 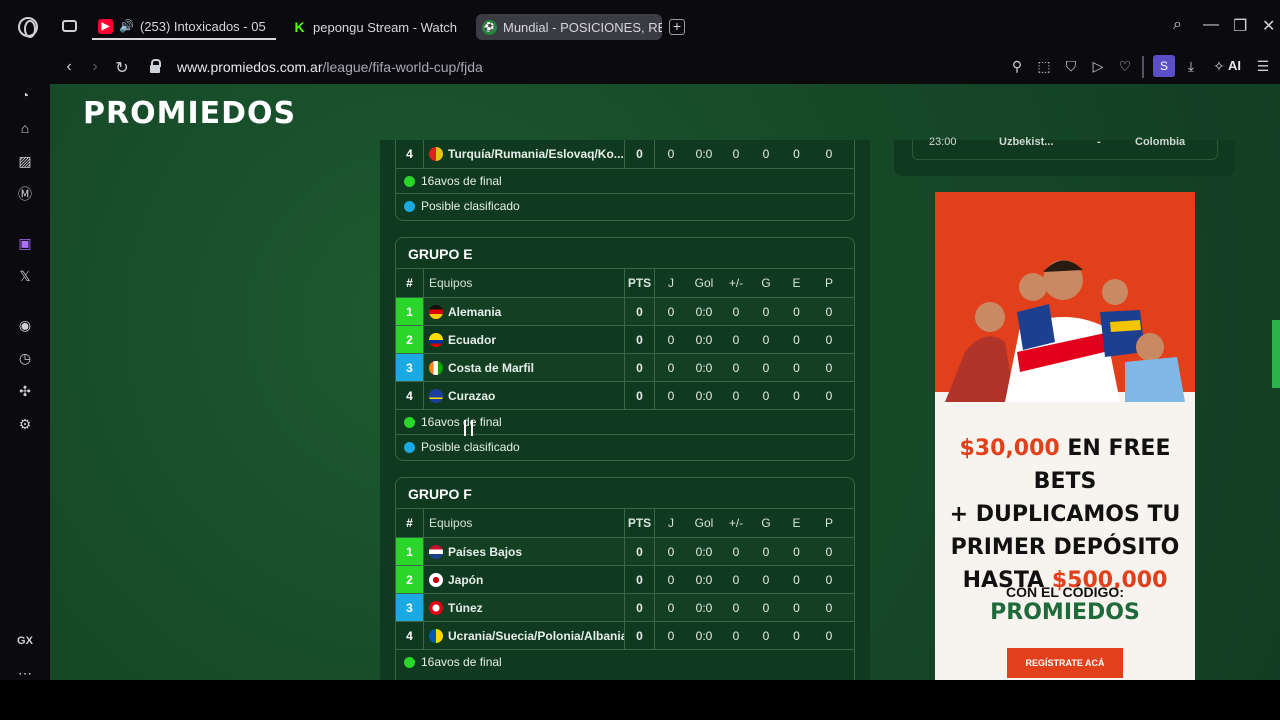 I want to click on opera-menu-icon, so click(x=28, y=27).